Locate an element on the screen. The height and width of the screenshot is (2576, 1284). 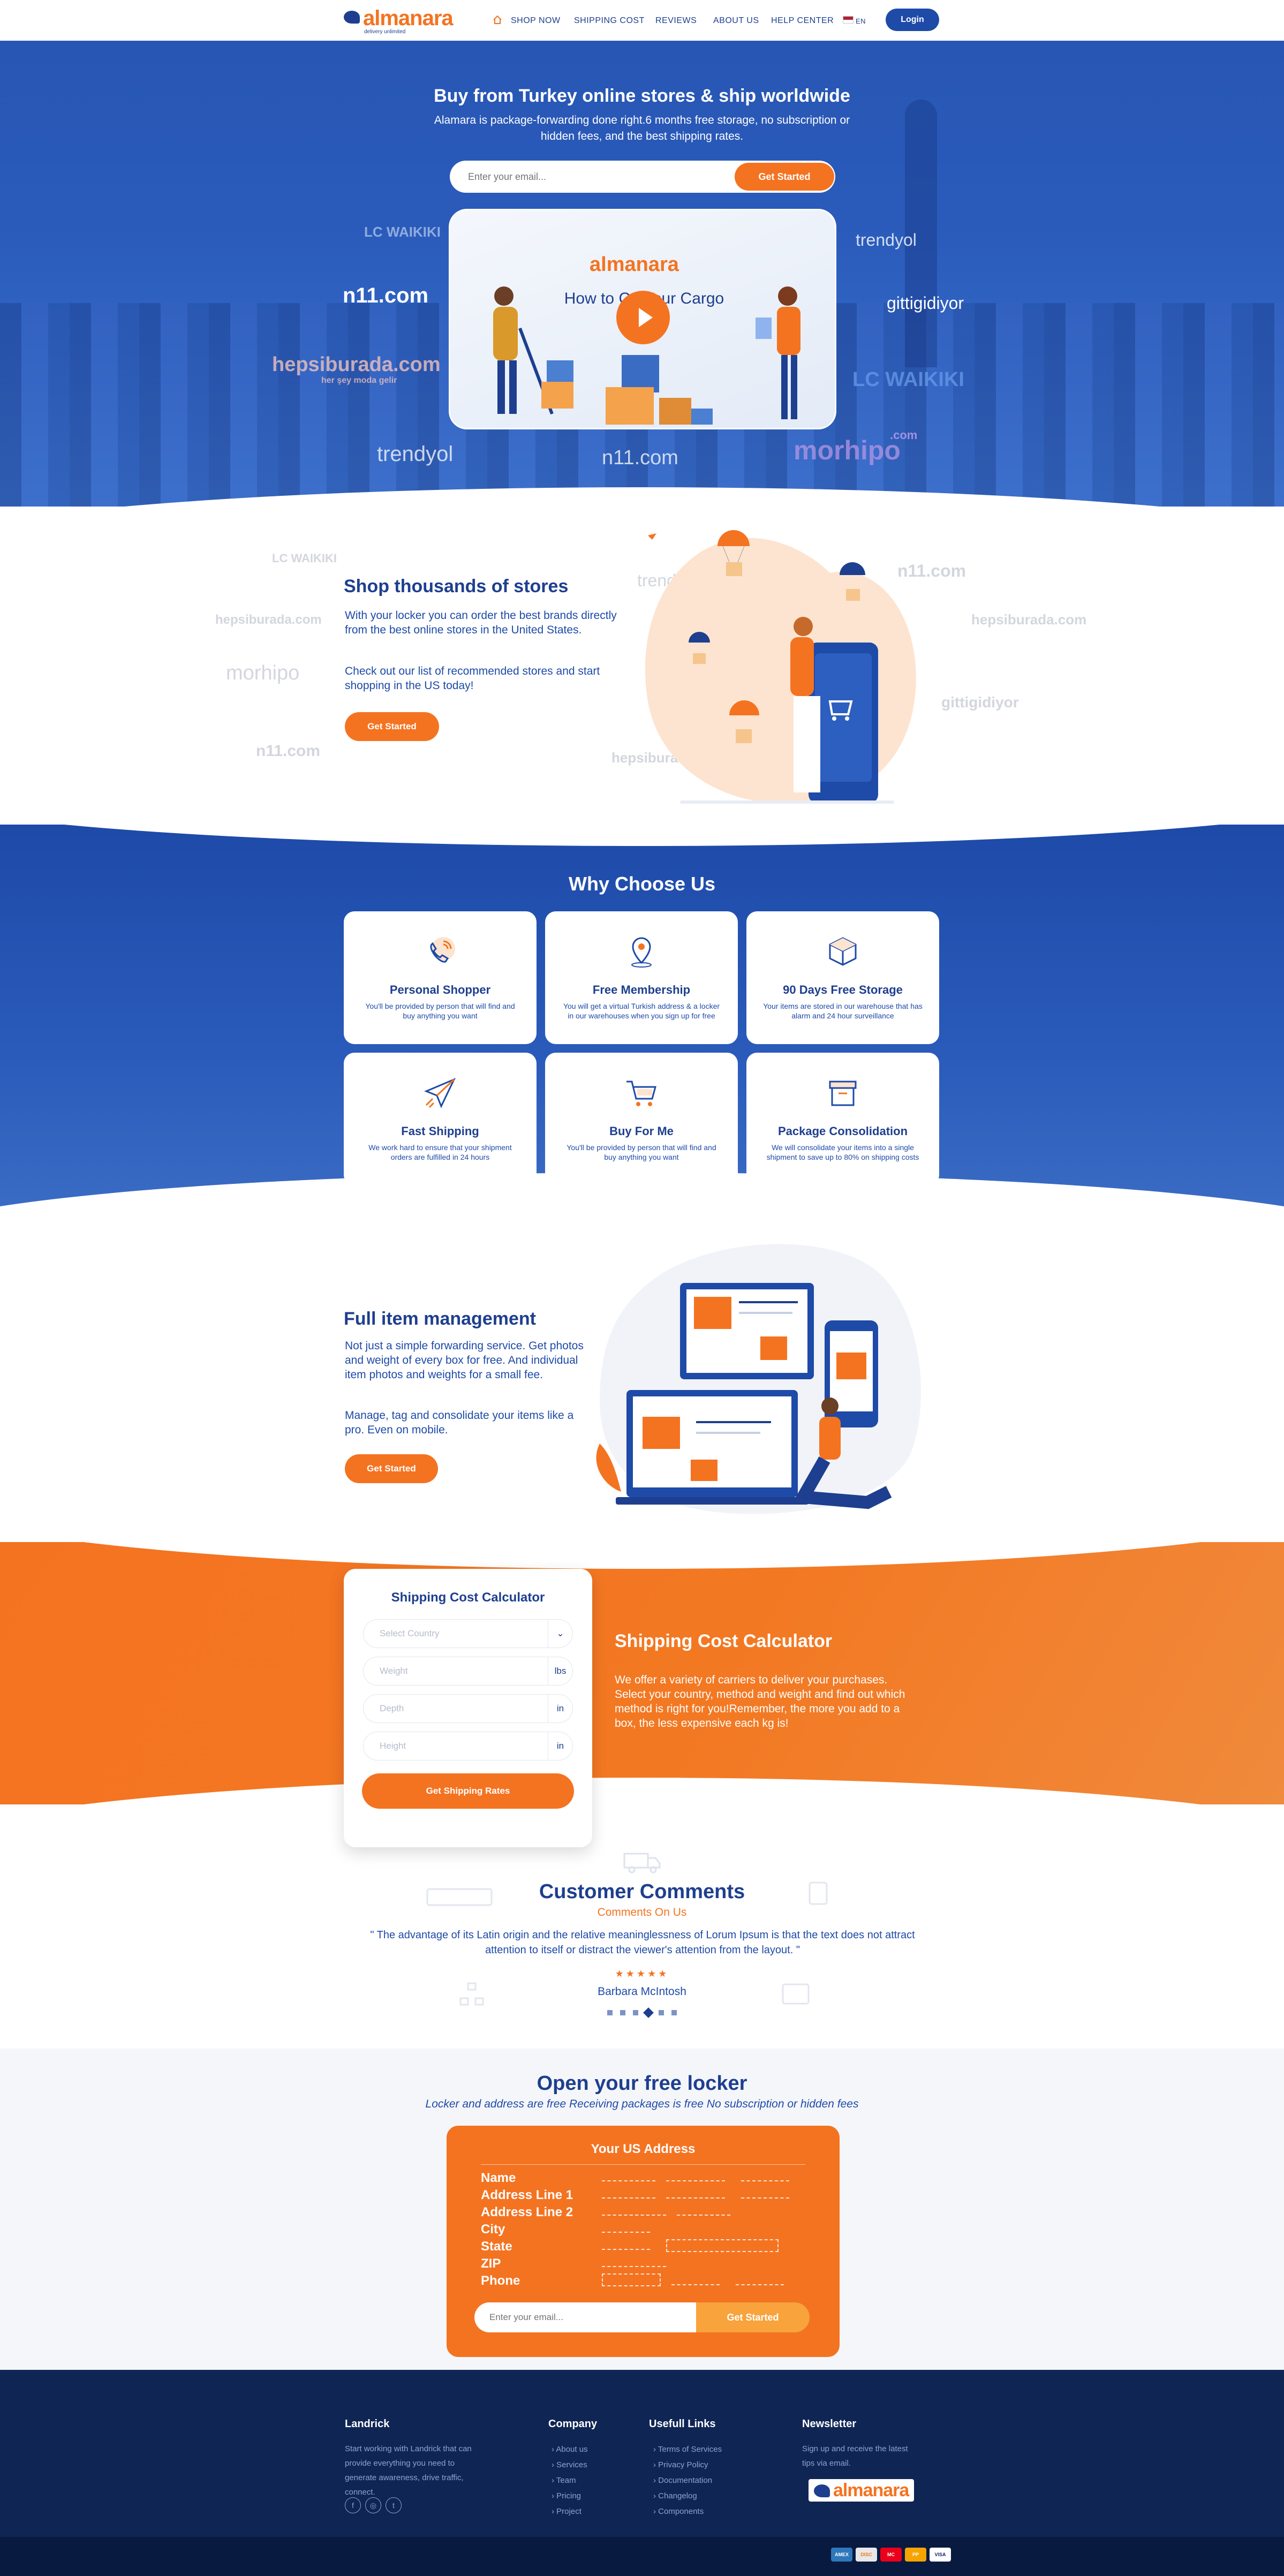
shop-title: Shop thousands of stores is located at coordinates (457, 586).